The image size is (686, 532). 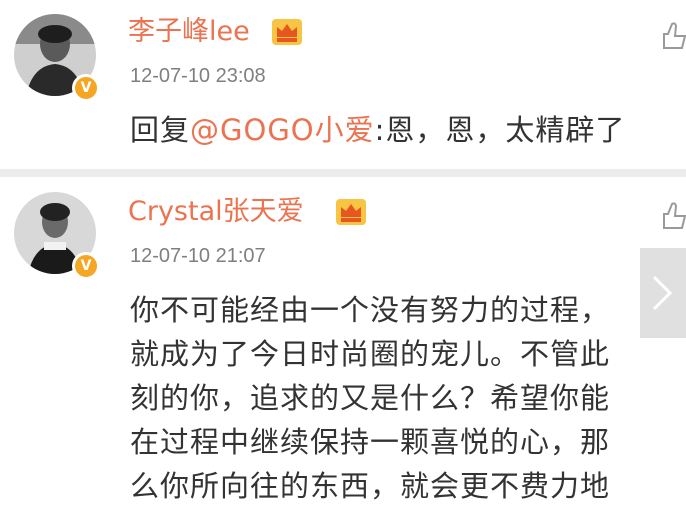 What do you see at coordinates (198, 76) in the screenshot?
I see `timestamp: 12-07-10 23:08` at bounding box center [198, 76].